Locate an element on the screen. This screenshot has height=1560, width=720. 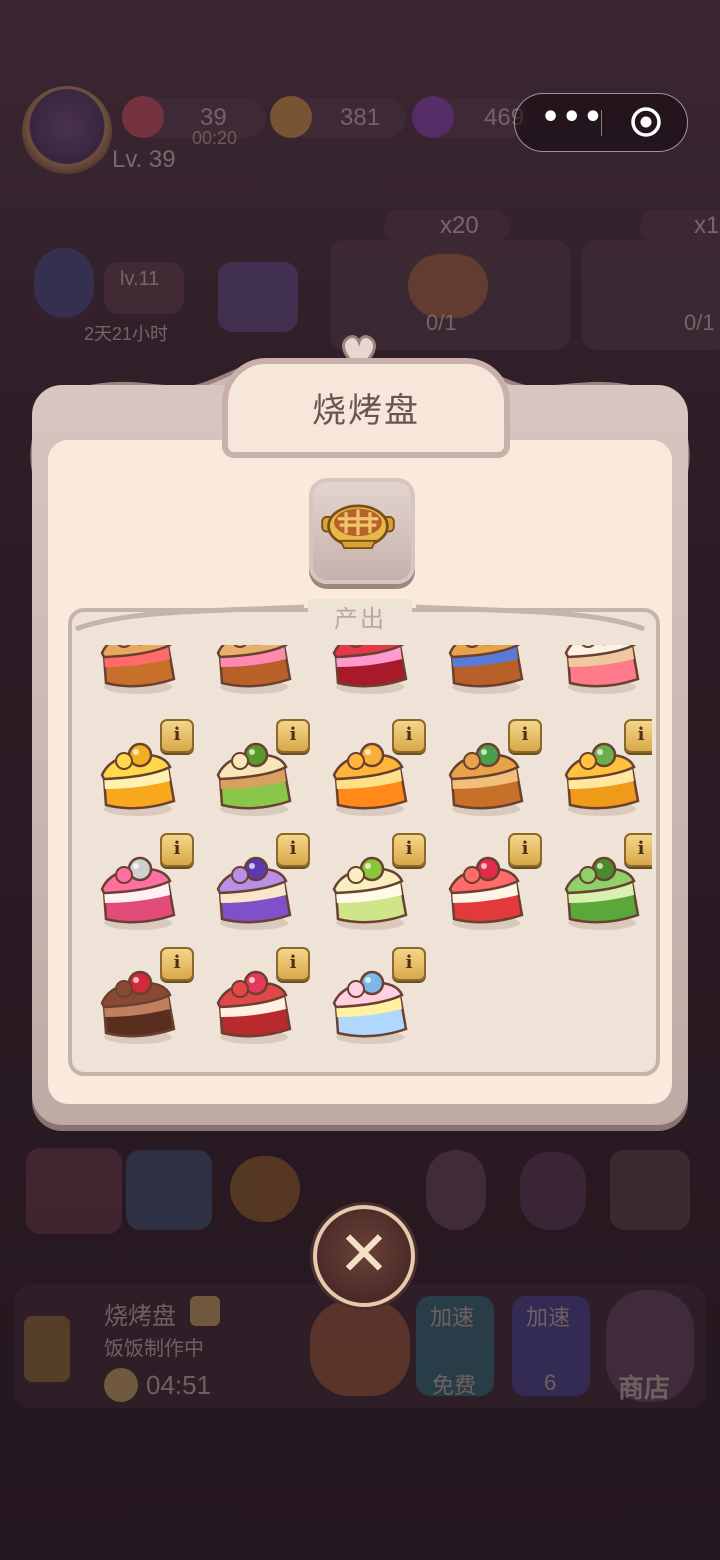
producer-timer: 04:51 is located at coordinates (179, 1385).